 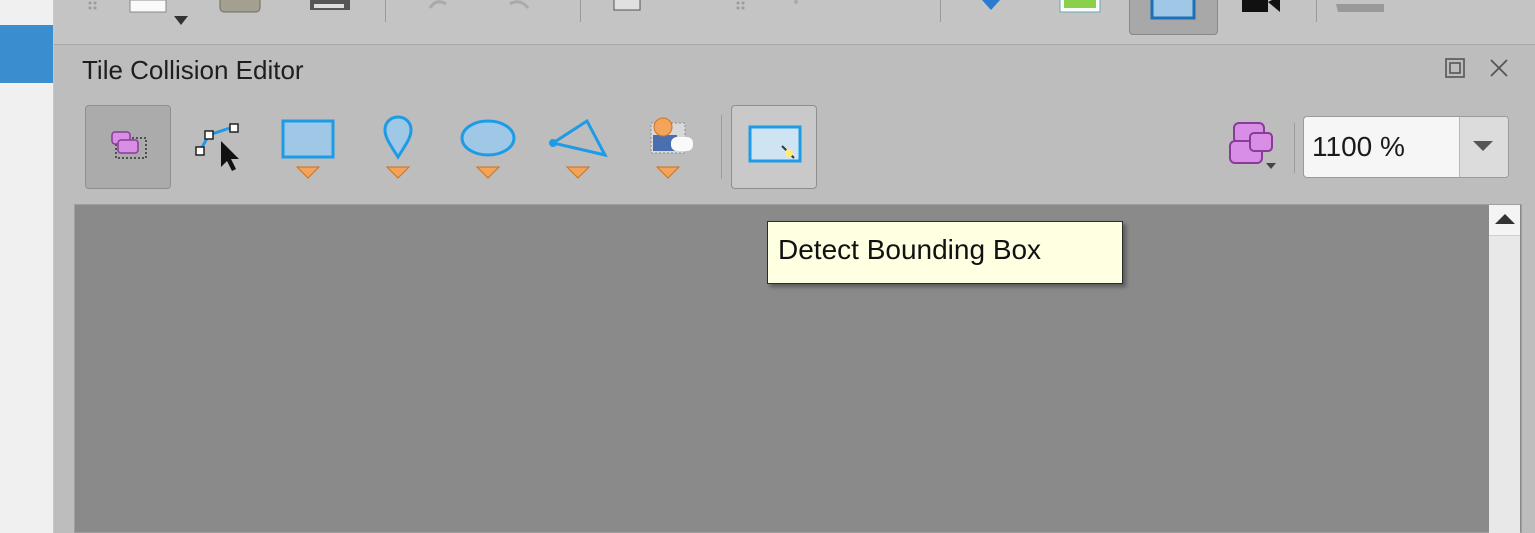 What do you see at coordinates (241, 7) in the screenshot?
I see `open-icon` at bounding box center [241, 7].